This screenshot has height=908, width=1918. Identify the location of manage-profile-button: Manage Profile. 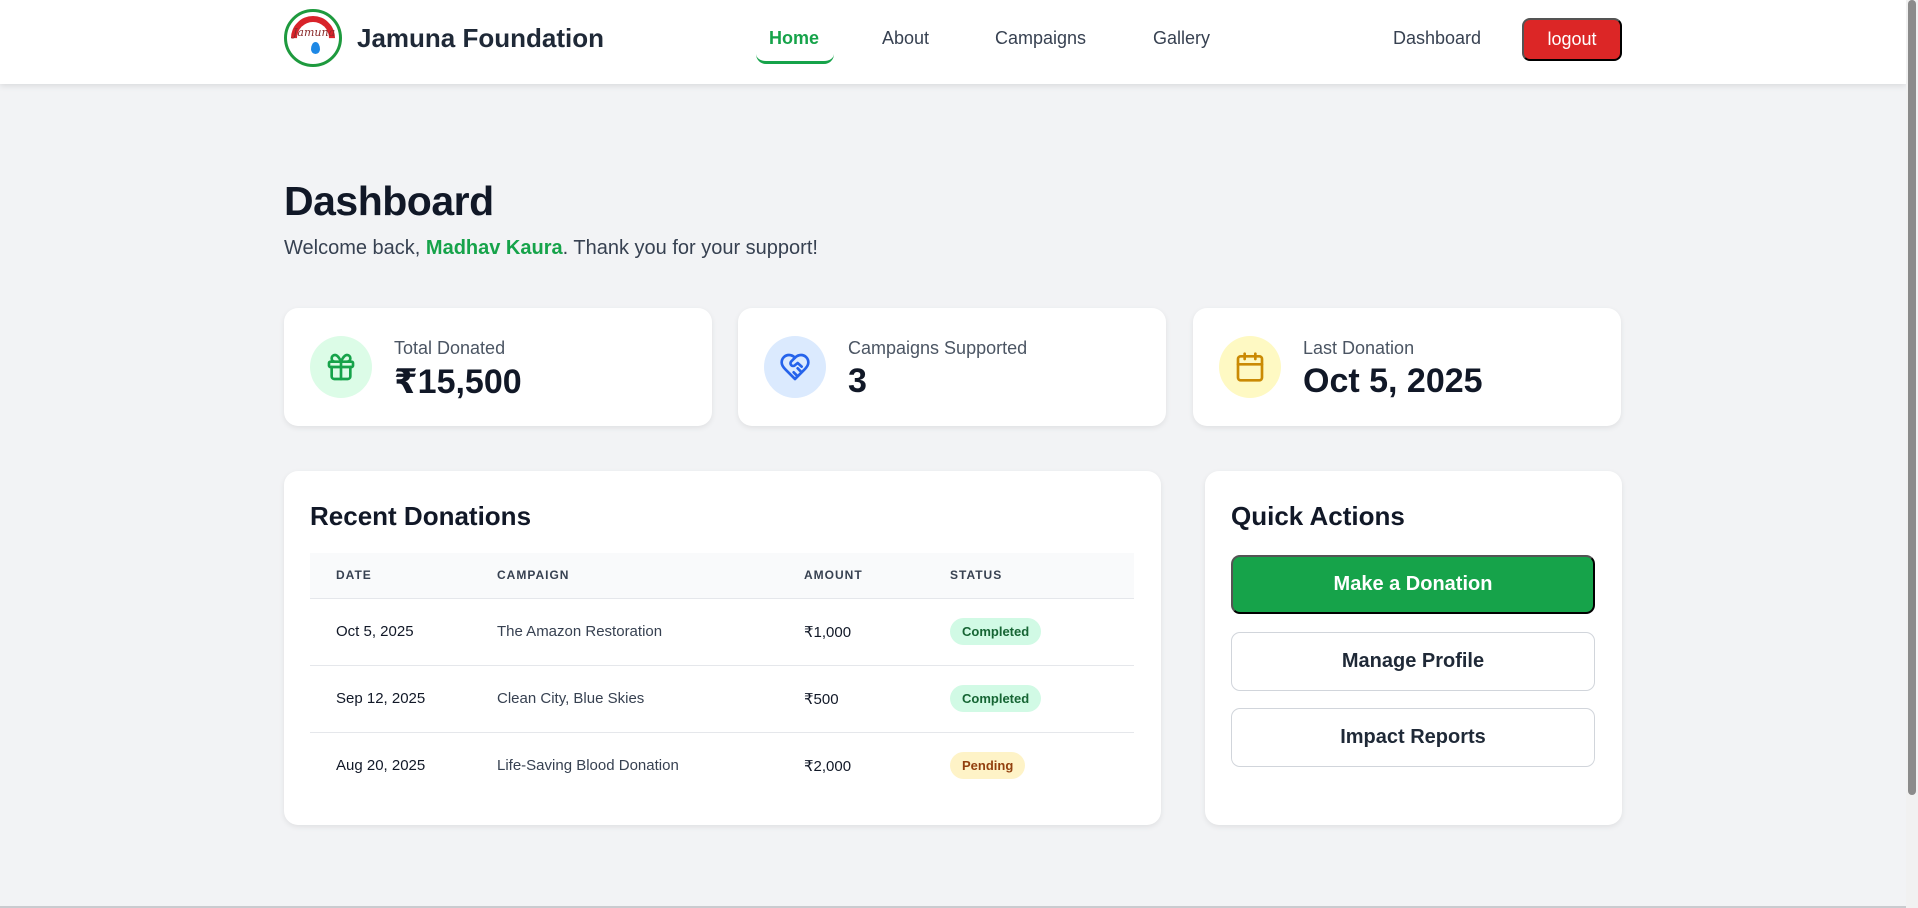
(1413, 661).